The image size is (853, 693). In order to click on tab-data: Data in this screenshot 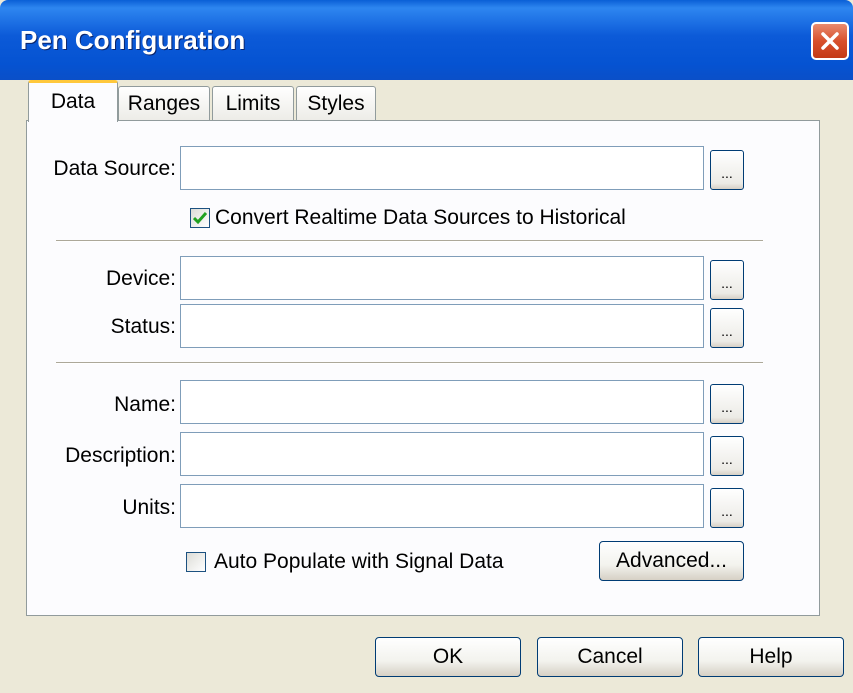, I will do `click(73, 101)`.